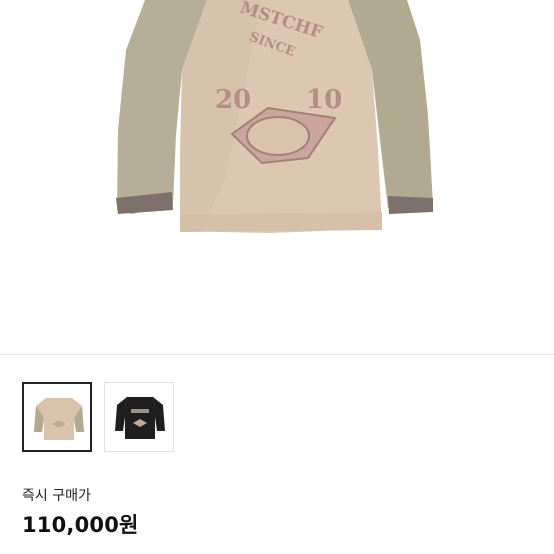 This screenshot has height=554, width=554. Describe the element at coordinates (410, 205) in the screenshot. I see `right-cuff` at that location.